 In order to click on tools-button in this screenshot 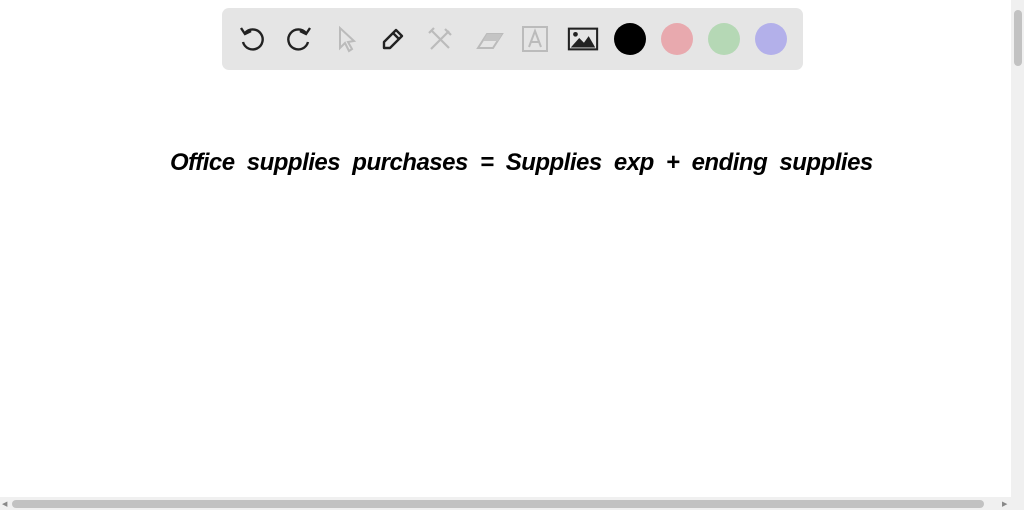, I will do `click(440, 39)`.